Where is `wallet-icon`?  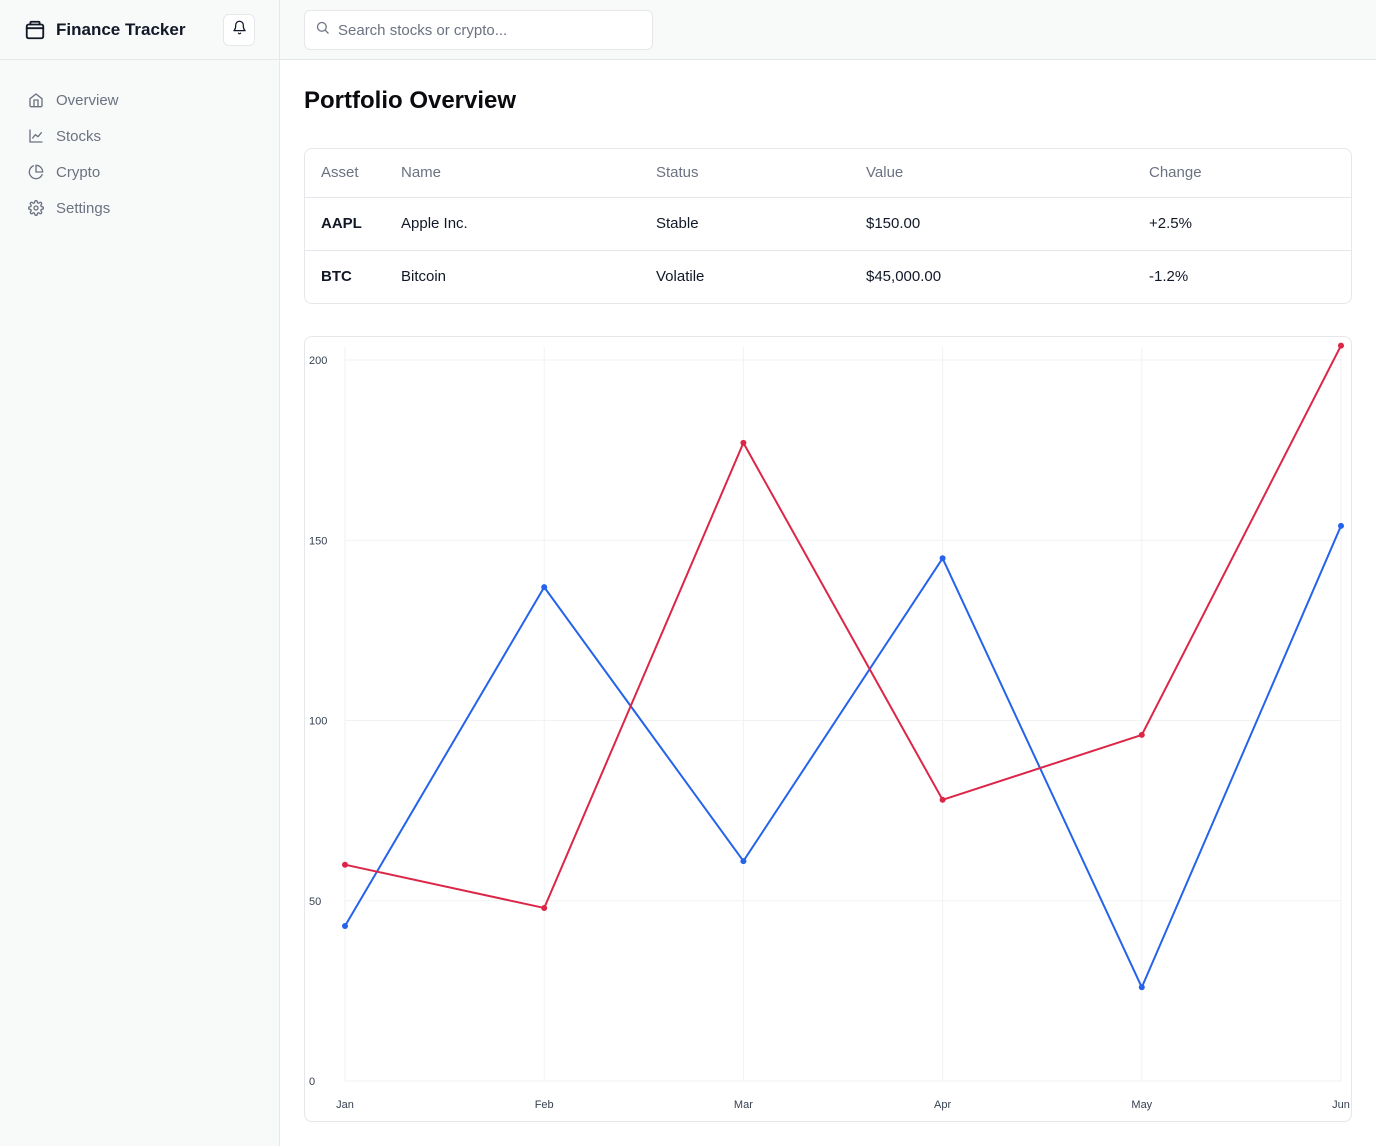 wallet-icon is located at coordinates (35, 30).